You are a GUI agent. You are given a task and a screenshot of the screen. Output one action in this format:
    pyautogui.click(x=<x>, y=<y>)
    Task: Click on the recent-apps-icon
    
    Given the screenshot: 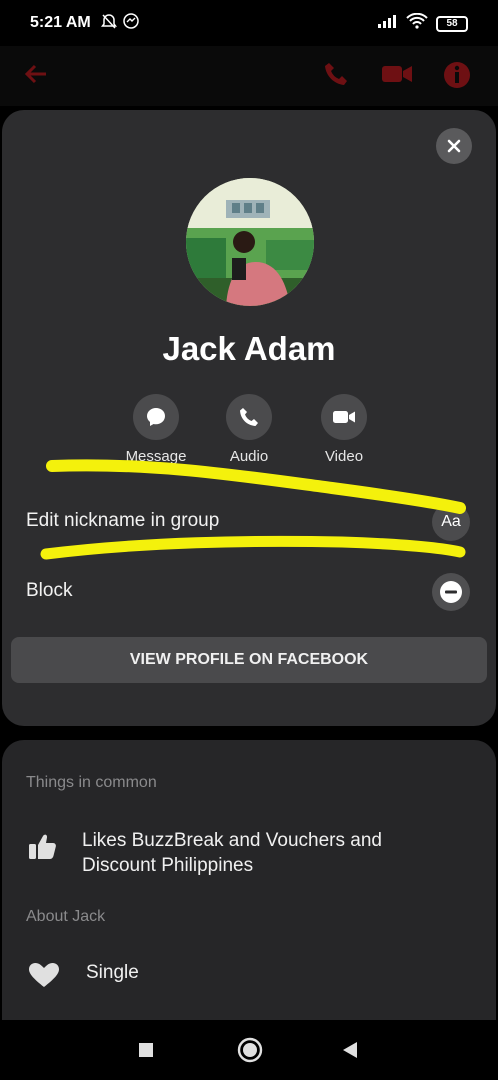 What is the action you would take?
    pyautogui.click(x=146, y=1052)
    